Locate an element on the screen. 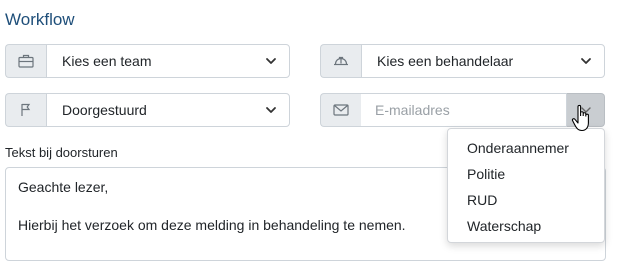  email-group: E-mailadres is located at coordinates (462, 110).